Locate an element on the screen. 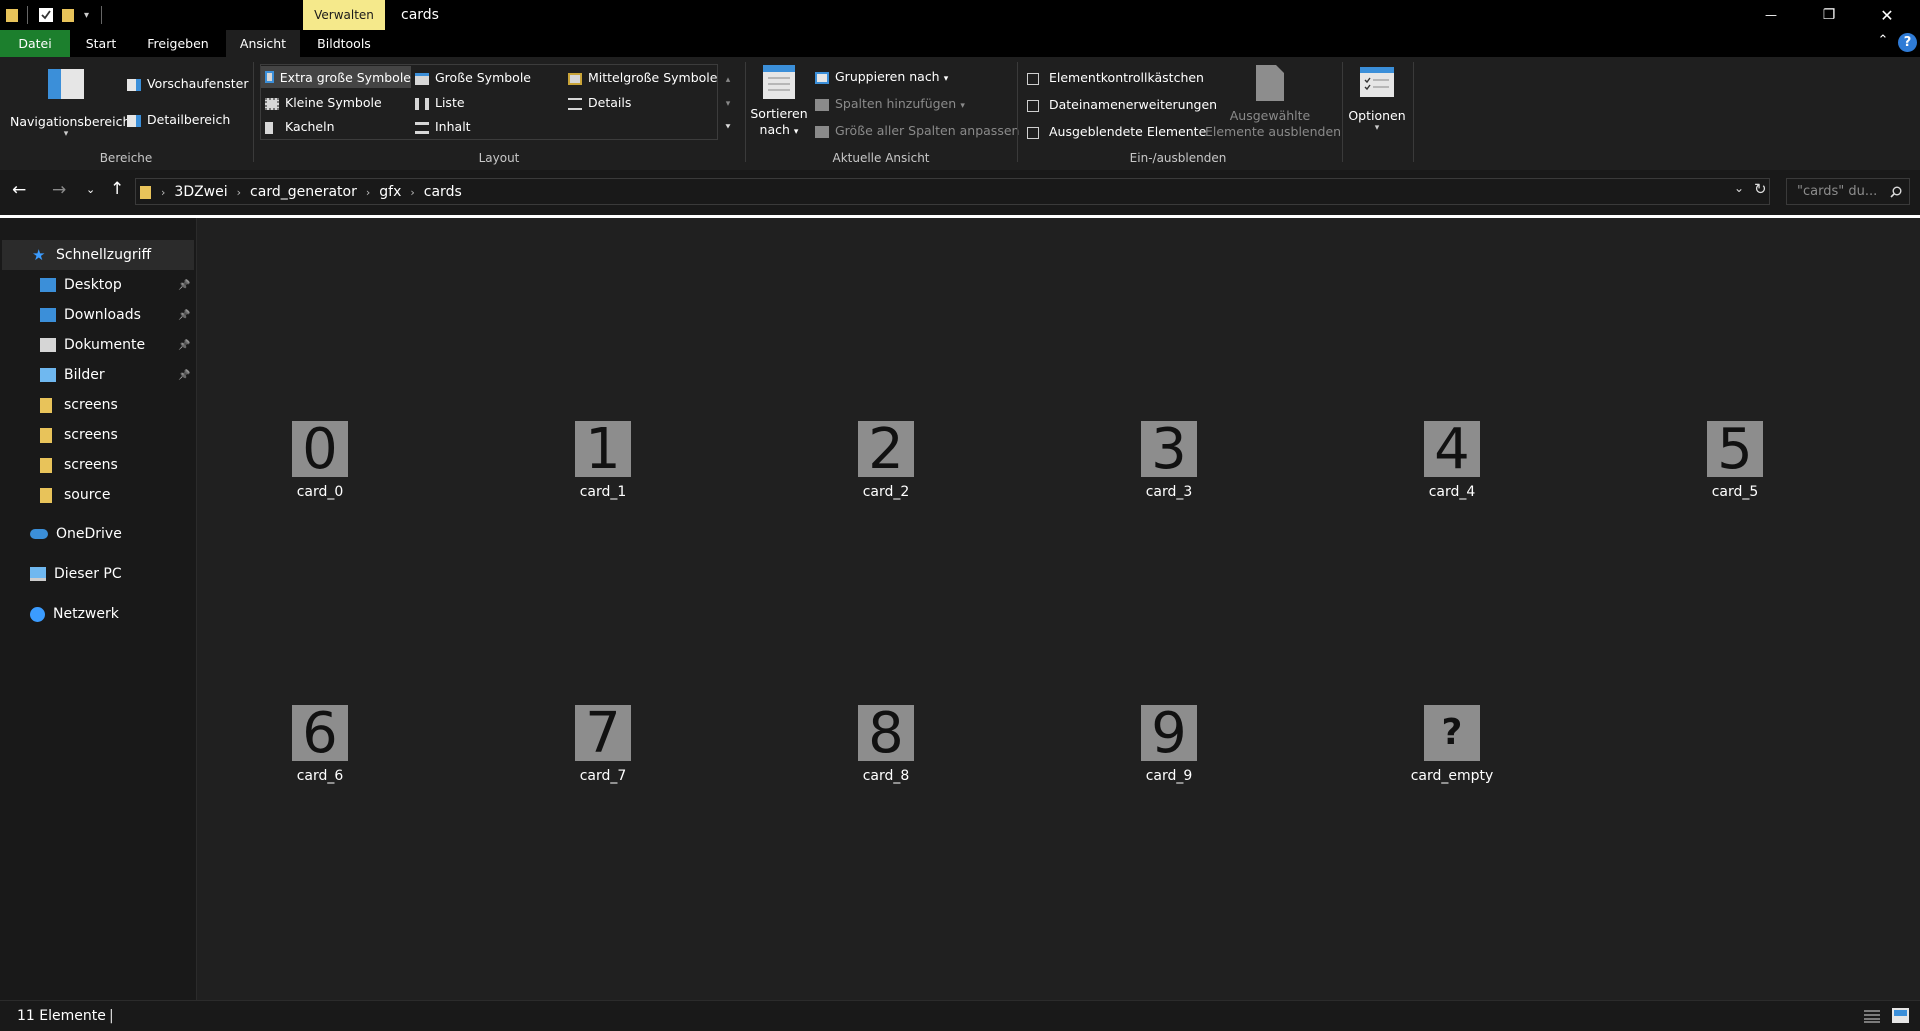  sidebar-item-bilder: Bilder 📌 is located at coordinates (98, 375).